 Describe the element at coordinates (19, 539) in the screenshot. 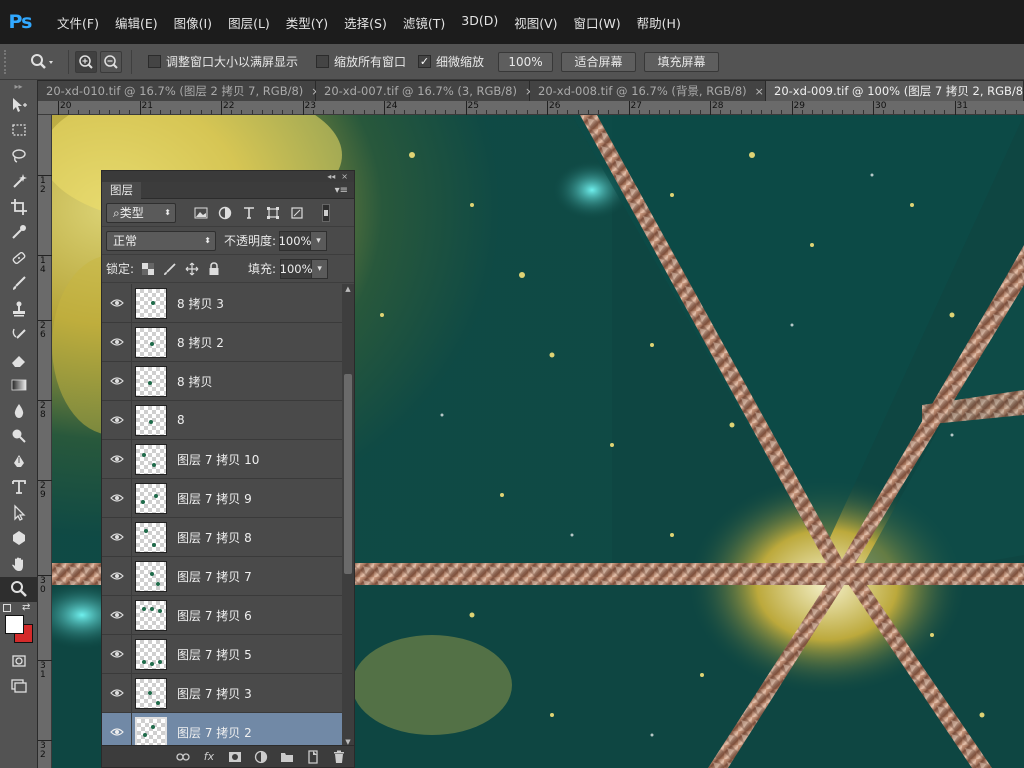

I see `shape-tool` at that location.